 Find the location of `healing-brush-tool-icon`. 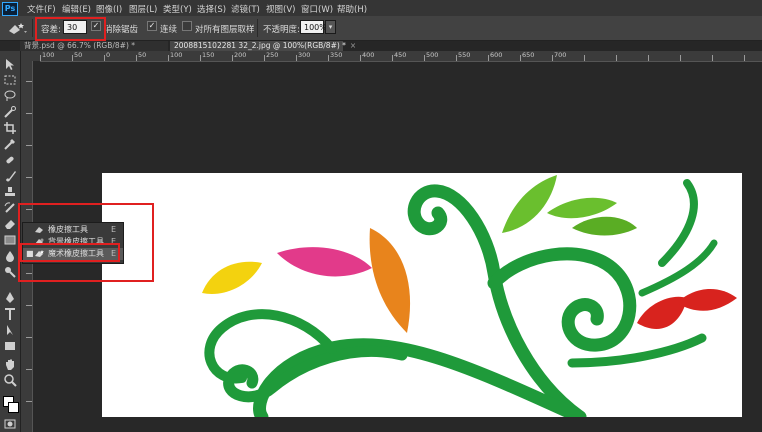

healing-brush-tool-icon is located at coordinates (10, 160).